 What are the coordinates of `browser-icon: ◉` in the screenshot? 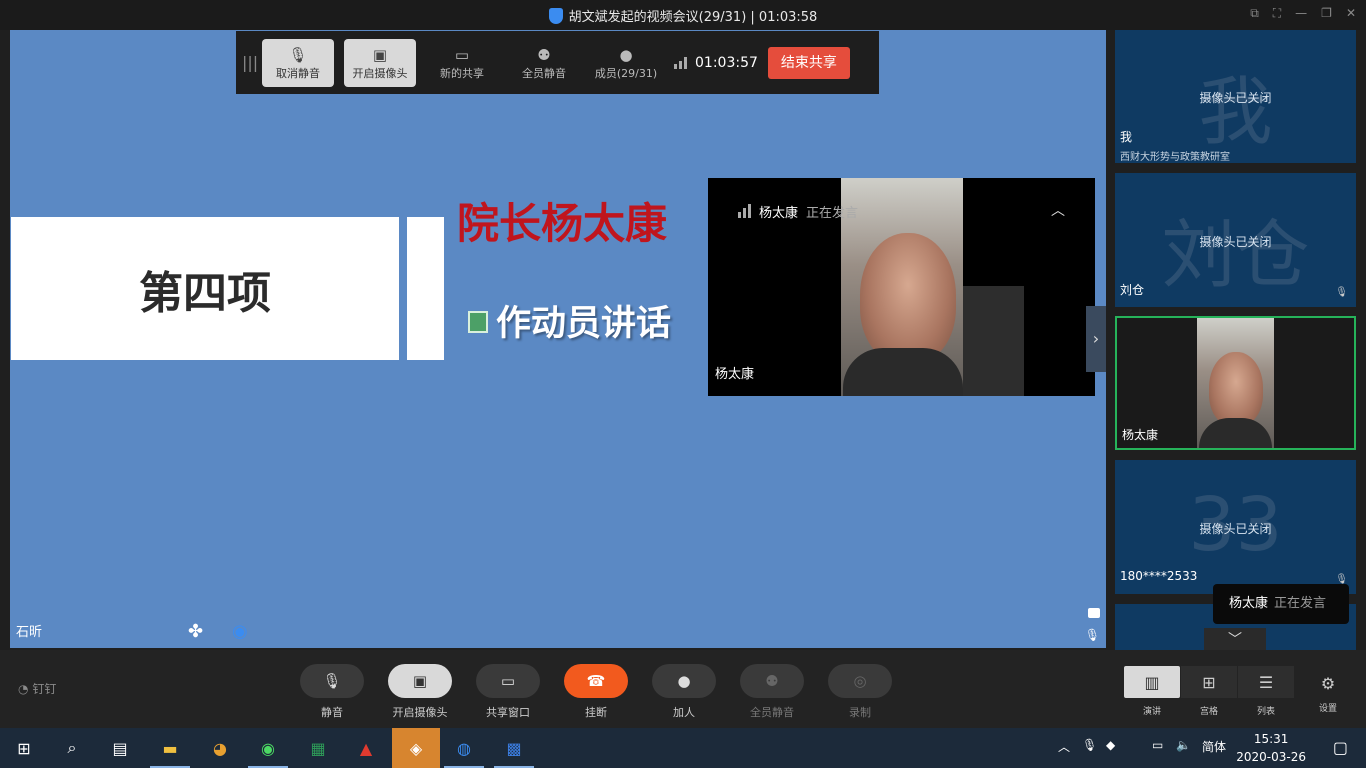 It's located at (240, 631).